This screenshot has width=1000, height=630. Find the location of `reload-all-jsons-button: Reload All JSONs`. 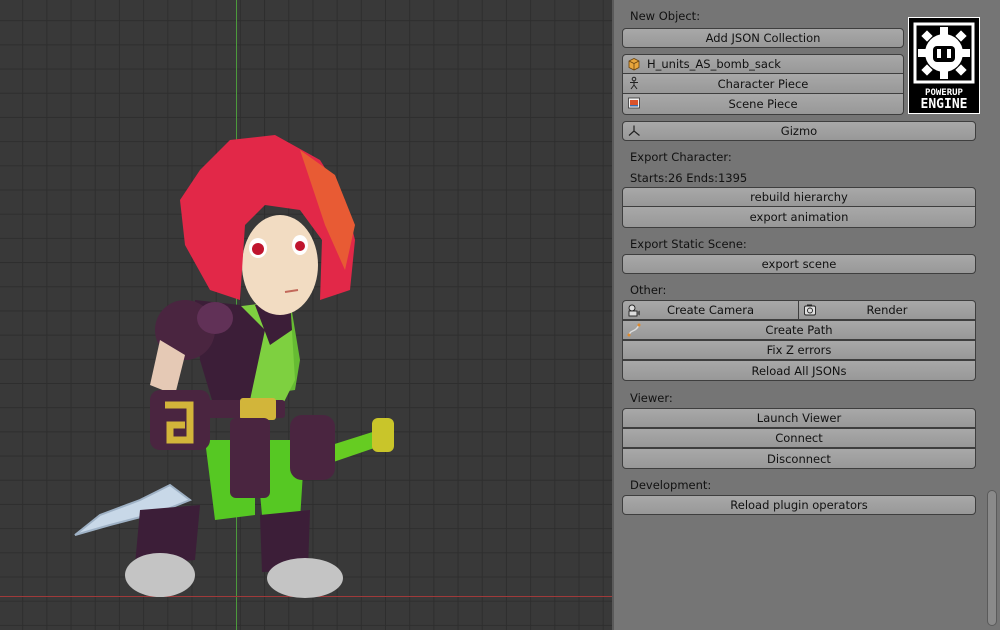

reload-all-jsons-button: Reload All JSONs is located at coordinates (799, 370).